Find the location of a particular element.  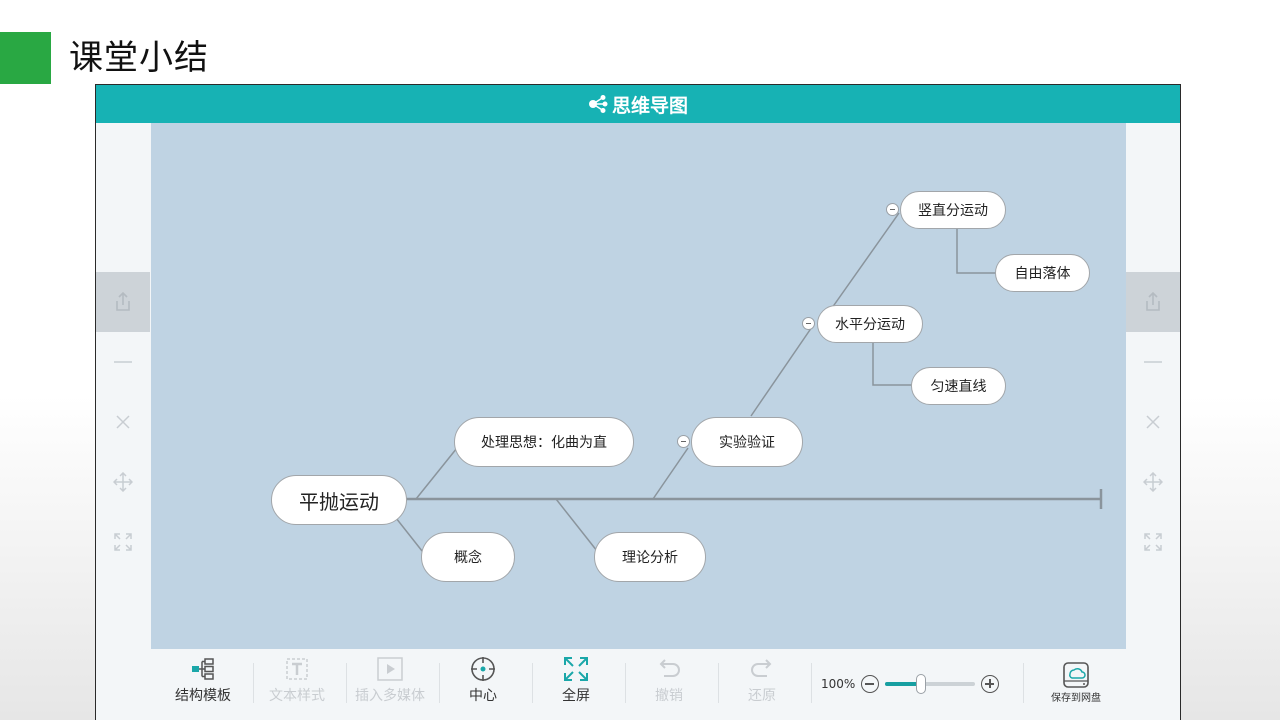

left-side-panel is located at coordinates (123, 386).